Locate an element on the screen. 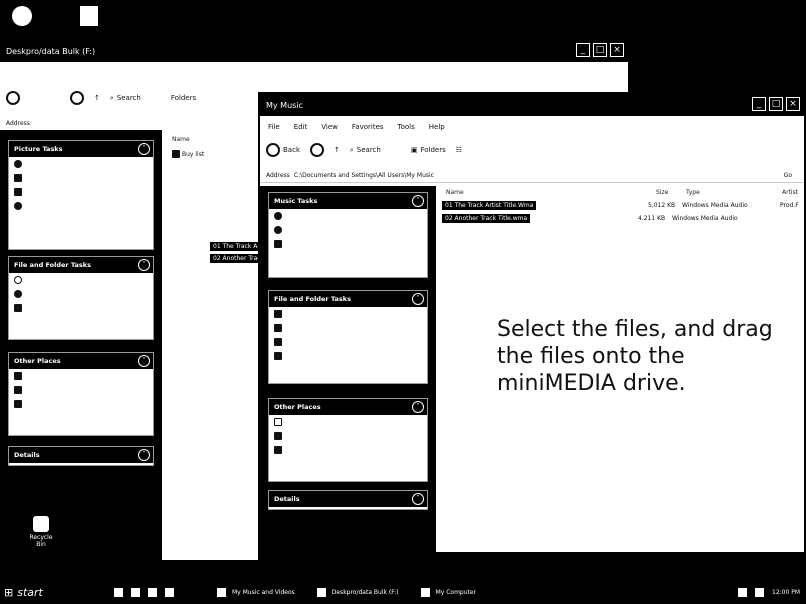  task-copy-items: Copy the selected items is located at coordinates (348, 328).